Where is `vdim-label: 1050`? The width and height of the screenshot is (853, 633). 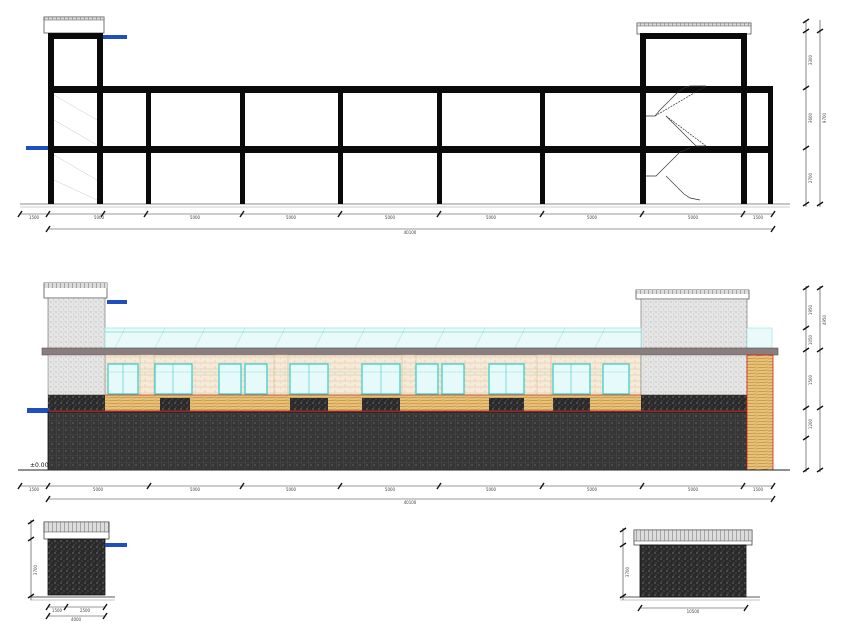
vdim-label: 1050 is located at coordinates (810, 339).